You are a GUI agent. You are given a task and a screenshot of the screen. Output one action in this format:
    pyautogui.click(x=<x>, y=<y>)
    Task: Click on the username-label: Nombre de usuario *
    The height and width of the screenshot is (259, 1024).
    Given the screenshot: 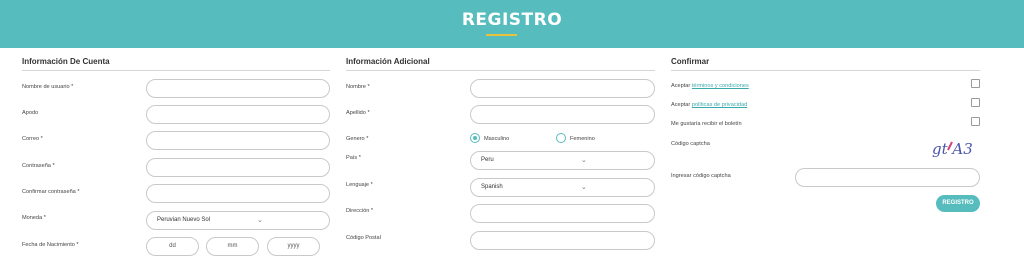 What is the action you would take?
    pyautogui.click(x=48, y=87)
    